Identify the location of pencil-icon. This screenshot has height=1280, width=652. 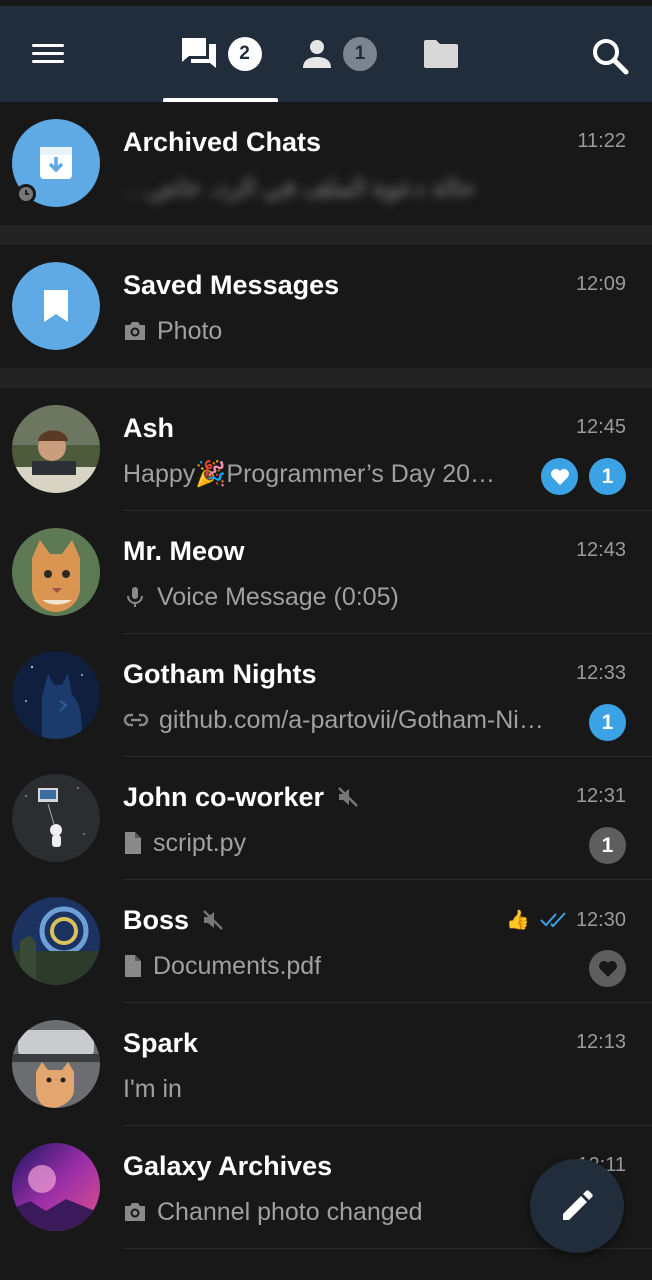
(578, 1205).